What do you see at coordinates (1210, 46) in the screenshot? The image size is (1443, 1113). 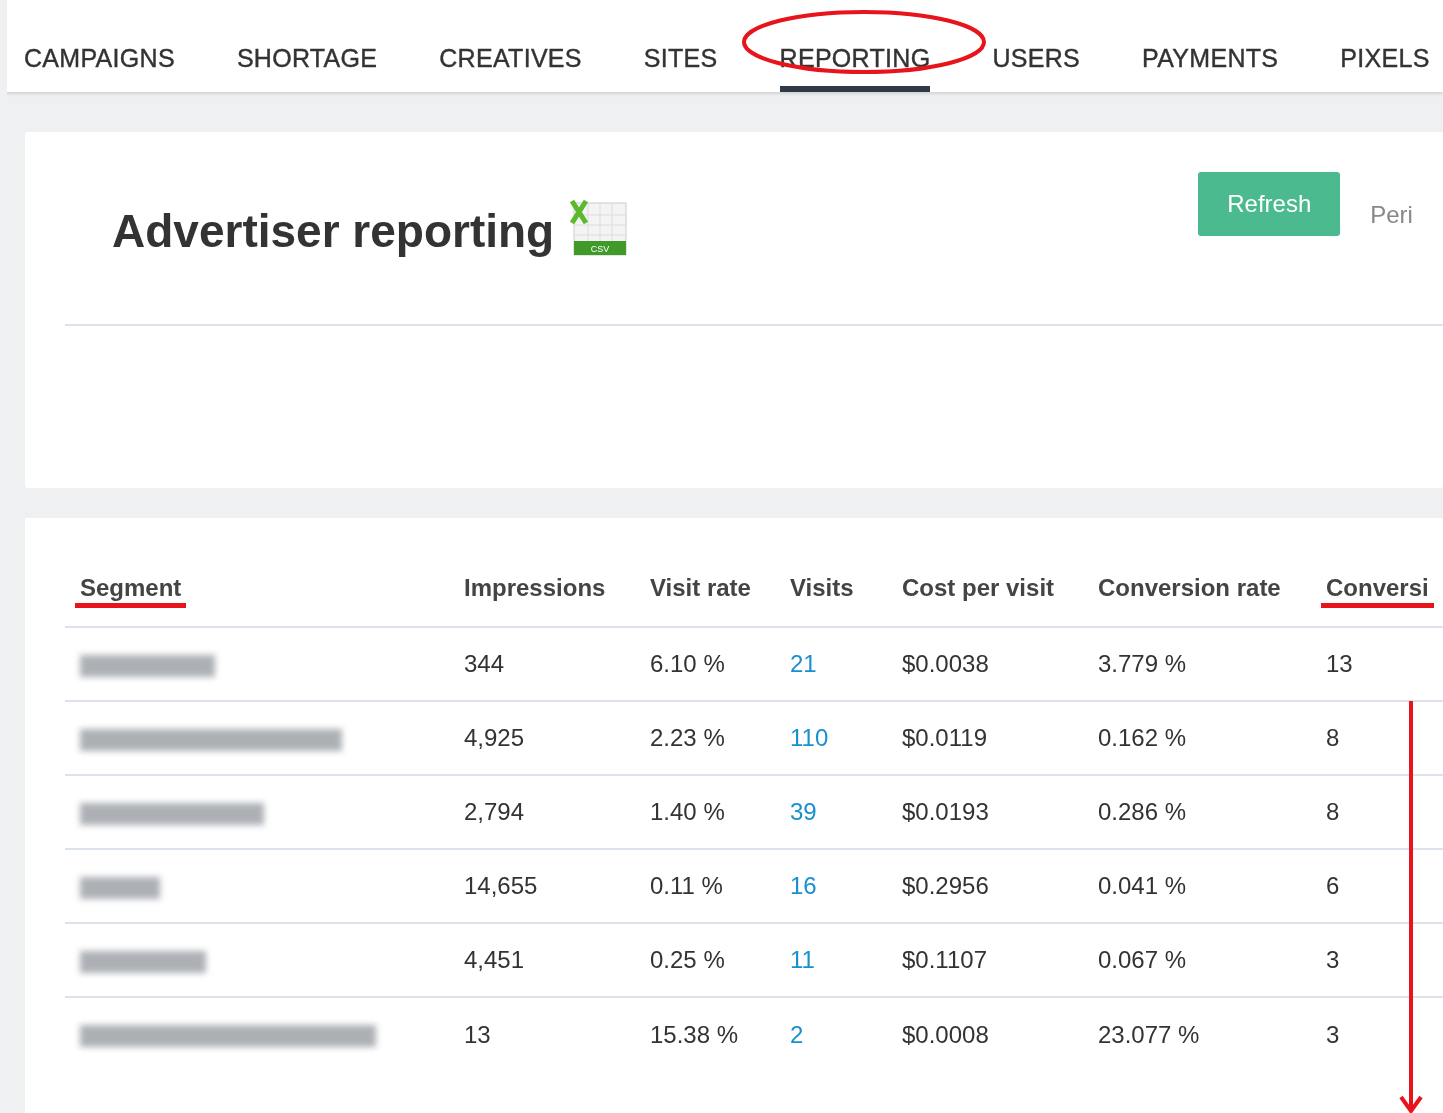 I see `nav-tab: PAYMENTS` at bounding box center [1210, 46].